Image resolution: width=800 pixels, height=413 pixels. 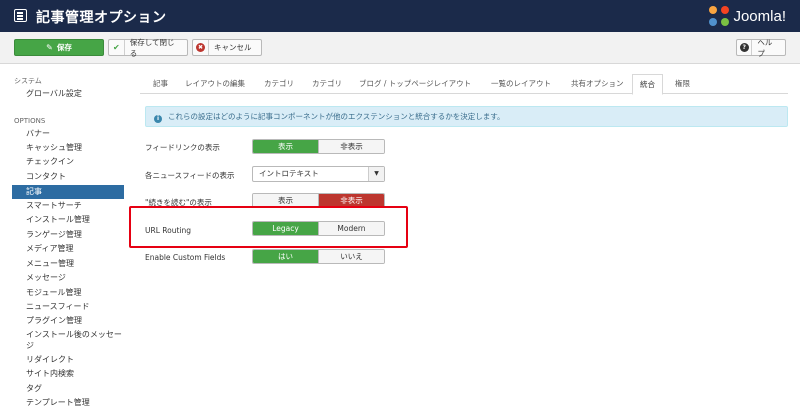 I want to click on tab-integration: 統合, so click(x=647, y=84).